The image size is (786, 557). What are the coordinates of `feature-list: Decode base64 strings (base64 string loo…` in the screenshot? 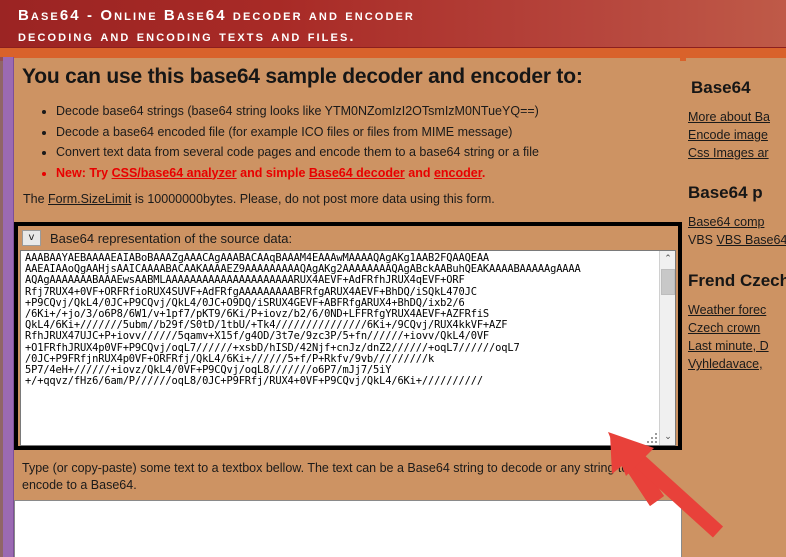 It's located at (347, 142).